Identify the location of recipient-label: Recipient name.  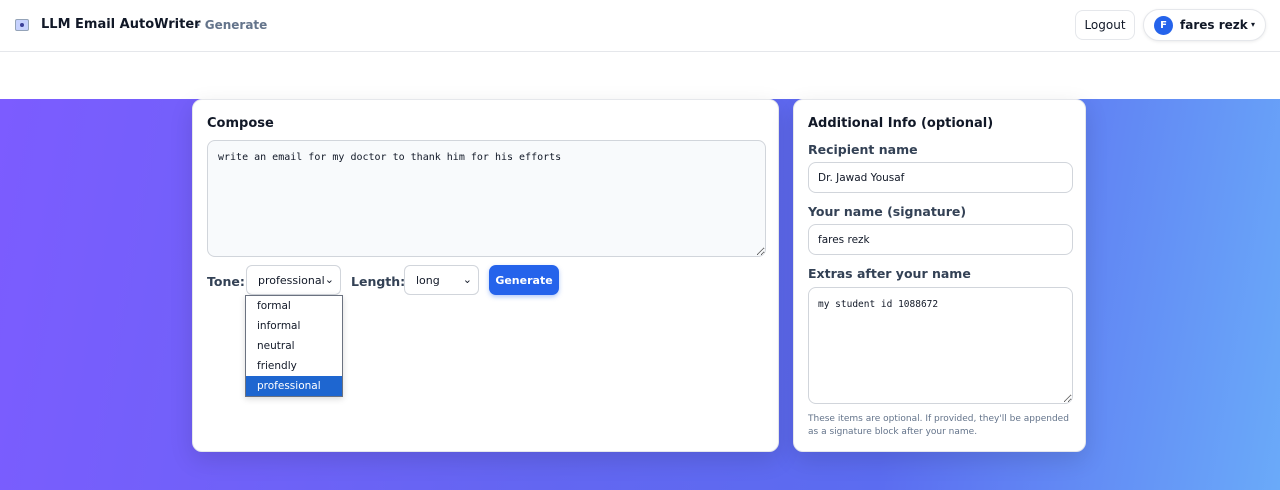
(863, 149).